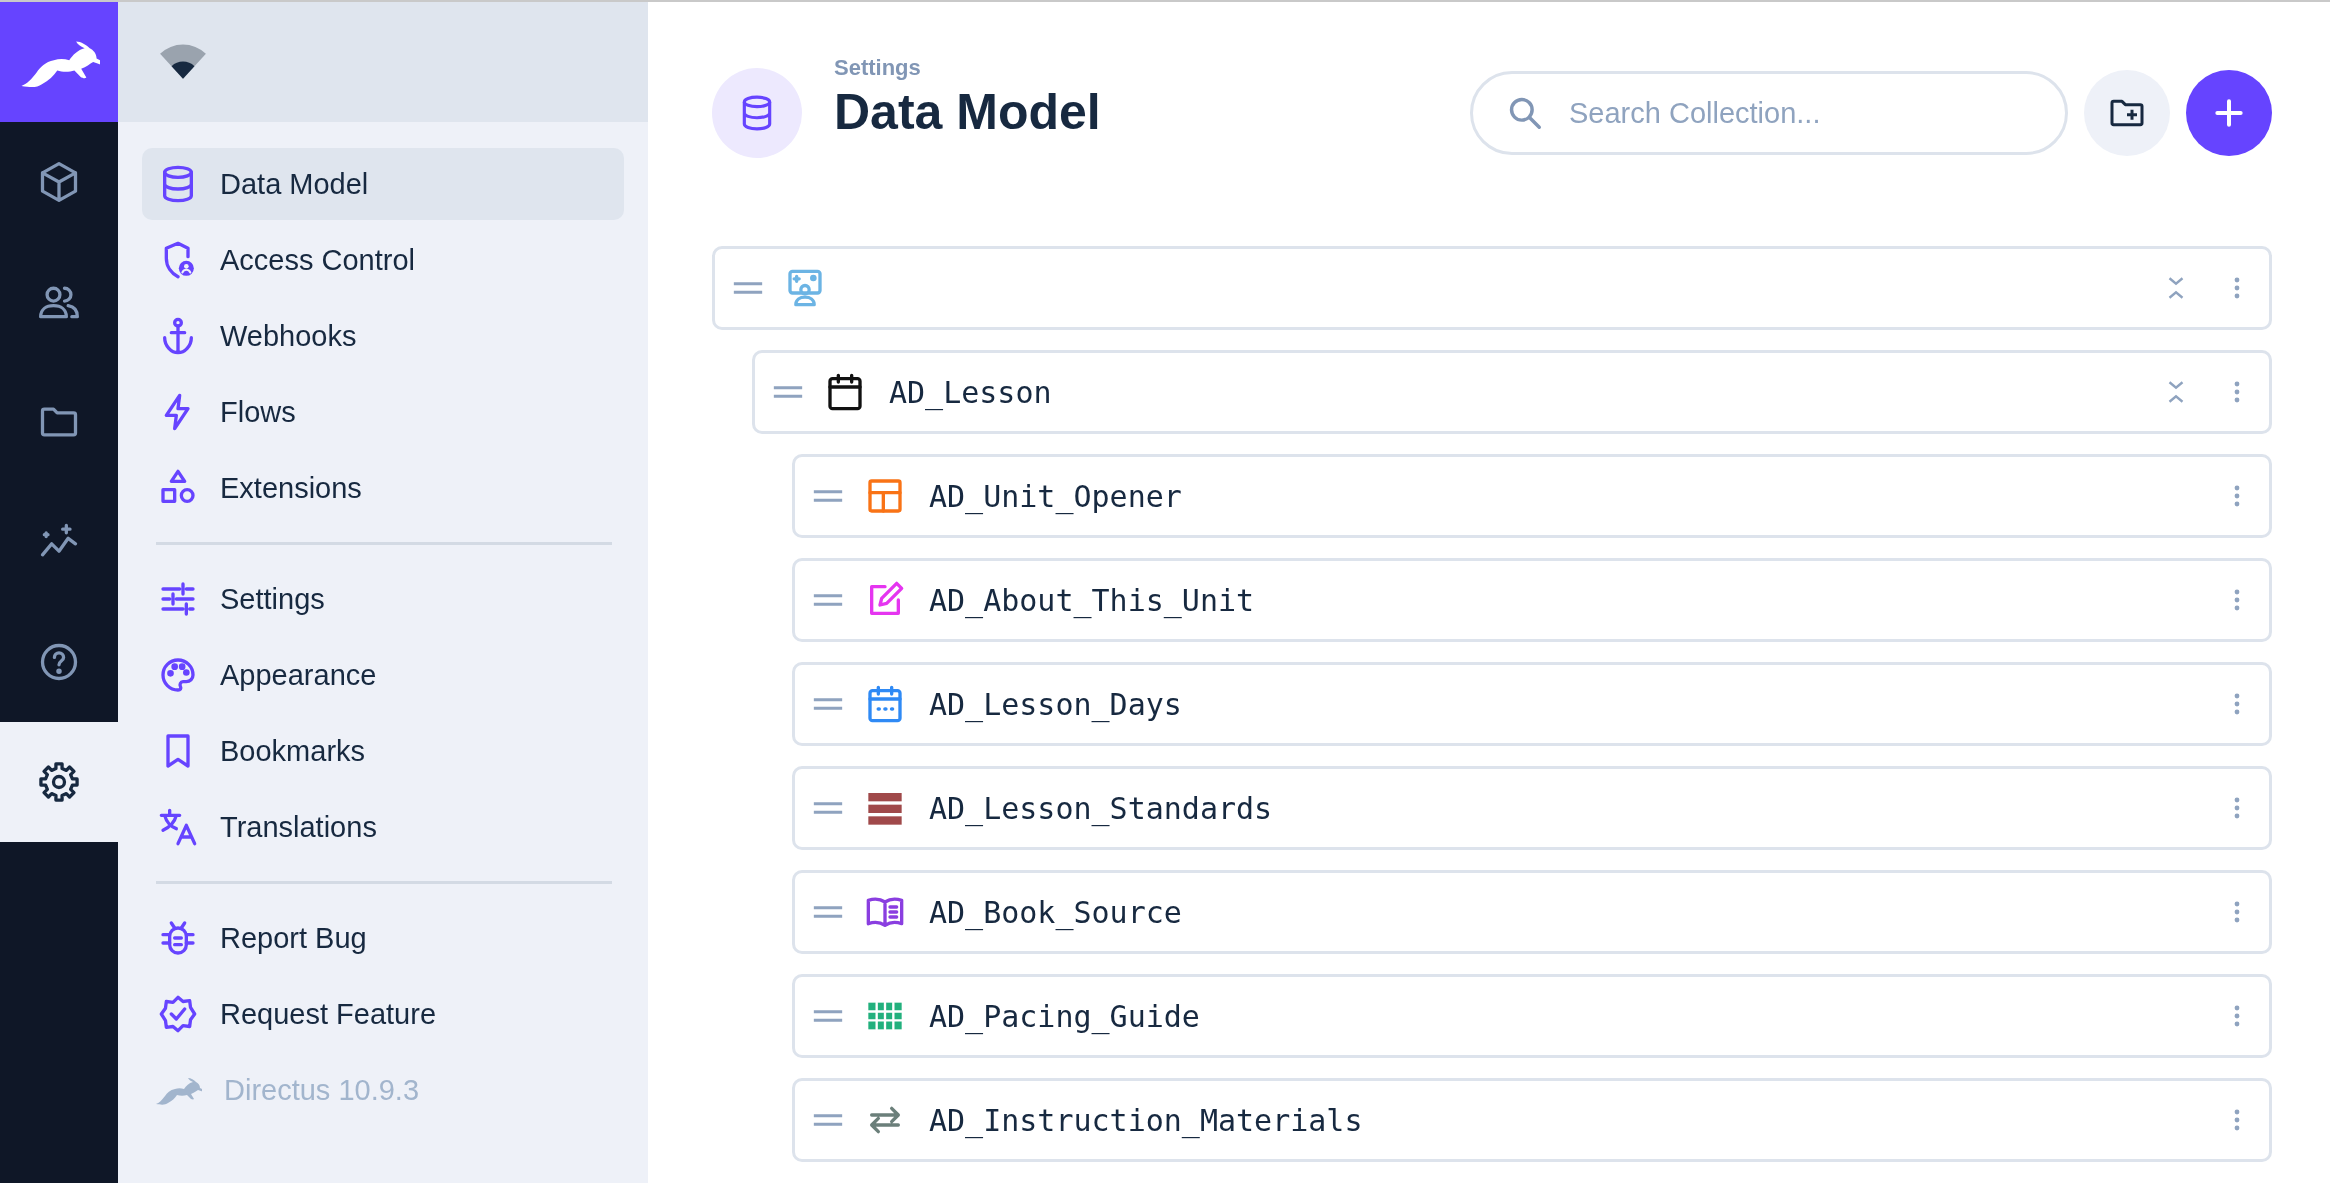 The height and width of the screenshot is (1183, 2330). I want to click on module-tab, so click(59, 782).